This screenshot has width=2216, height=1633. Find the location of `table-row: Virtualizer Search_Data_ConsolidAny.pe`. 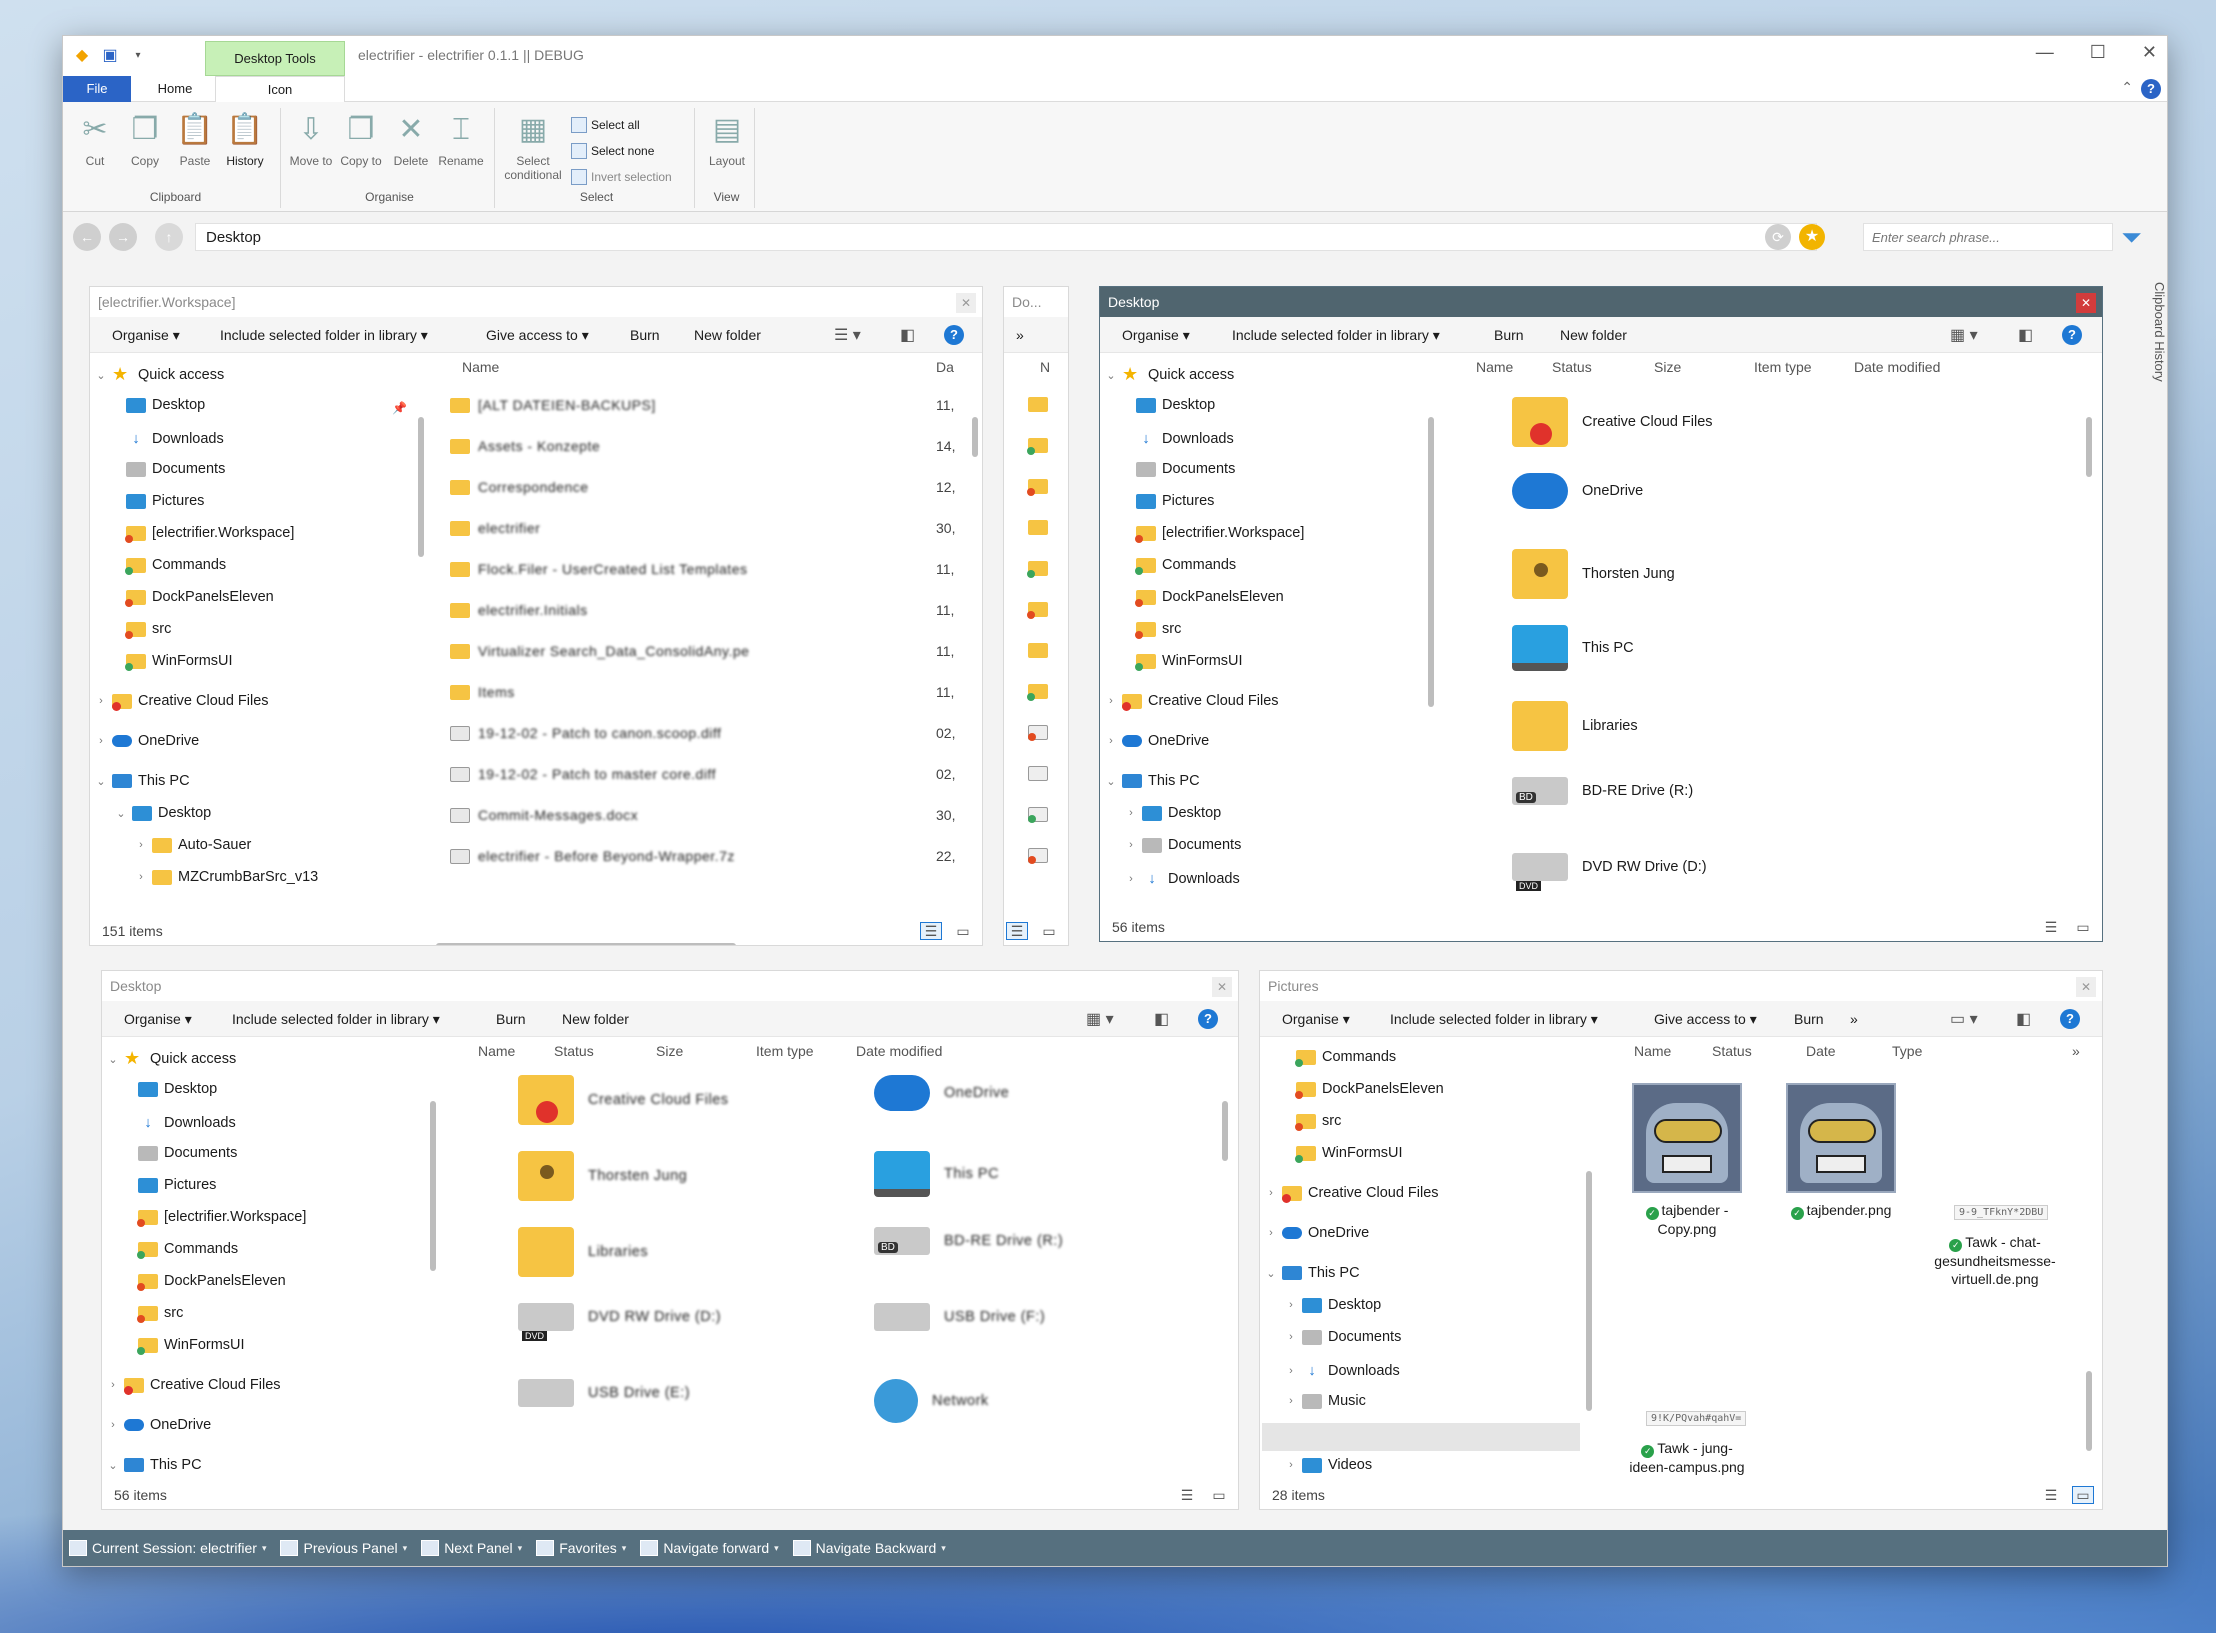

table-row: Virtualizer Search_Data_ConsolidAny.pe is located at coordinates (599, 651).